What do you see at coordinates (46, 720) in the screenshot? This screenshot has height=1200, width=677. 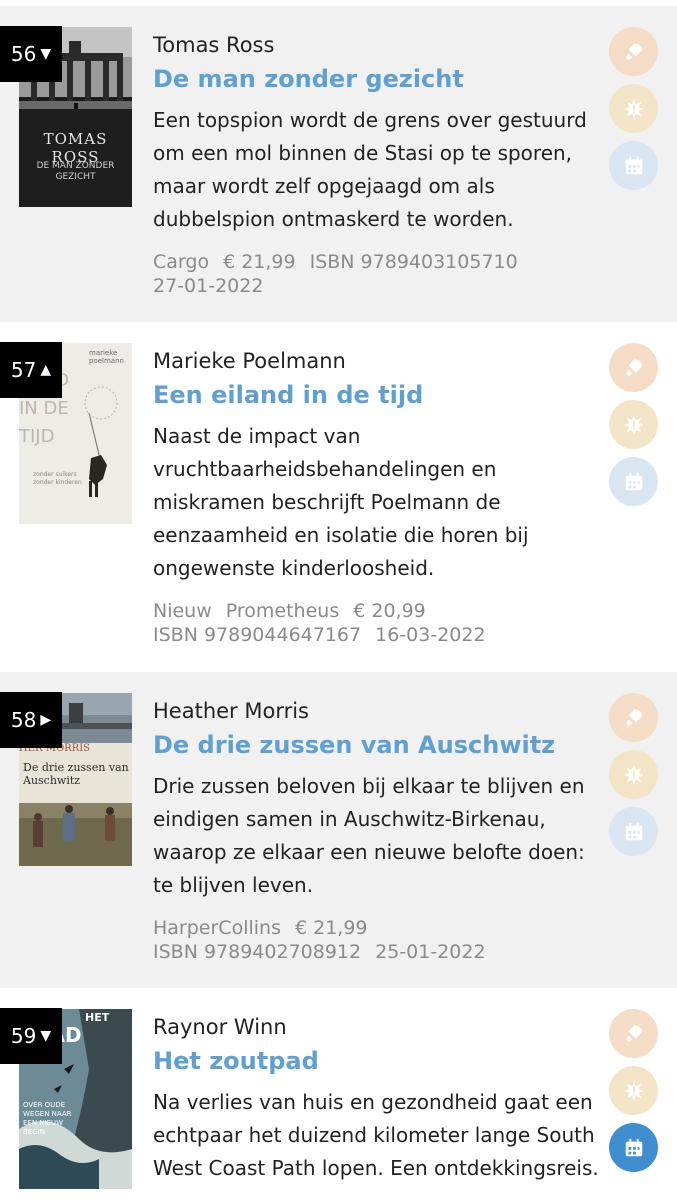 I see `trend-same-icon: ▶` at bounding box center [46, 720].